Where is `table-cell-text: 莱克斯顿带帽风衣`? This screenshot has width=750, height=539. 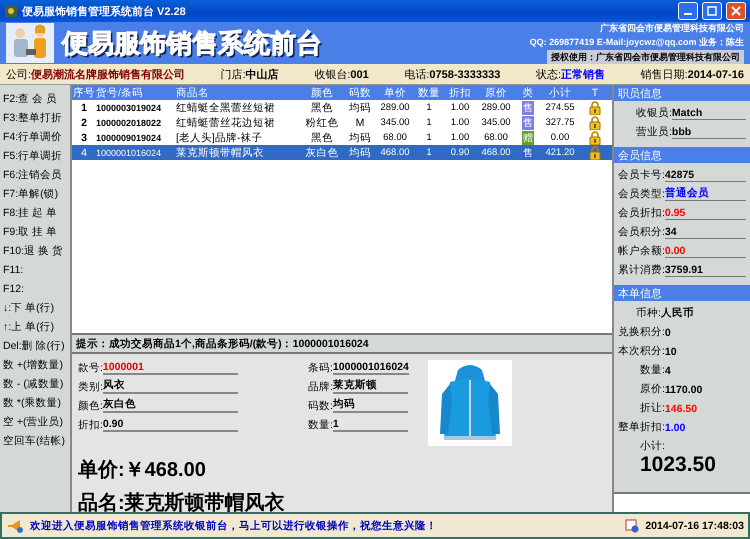
table-cell-text: 莱克斯顿带帽风衣 is located at coordinates (220, 153).